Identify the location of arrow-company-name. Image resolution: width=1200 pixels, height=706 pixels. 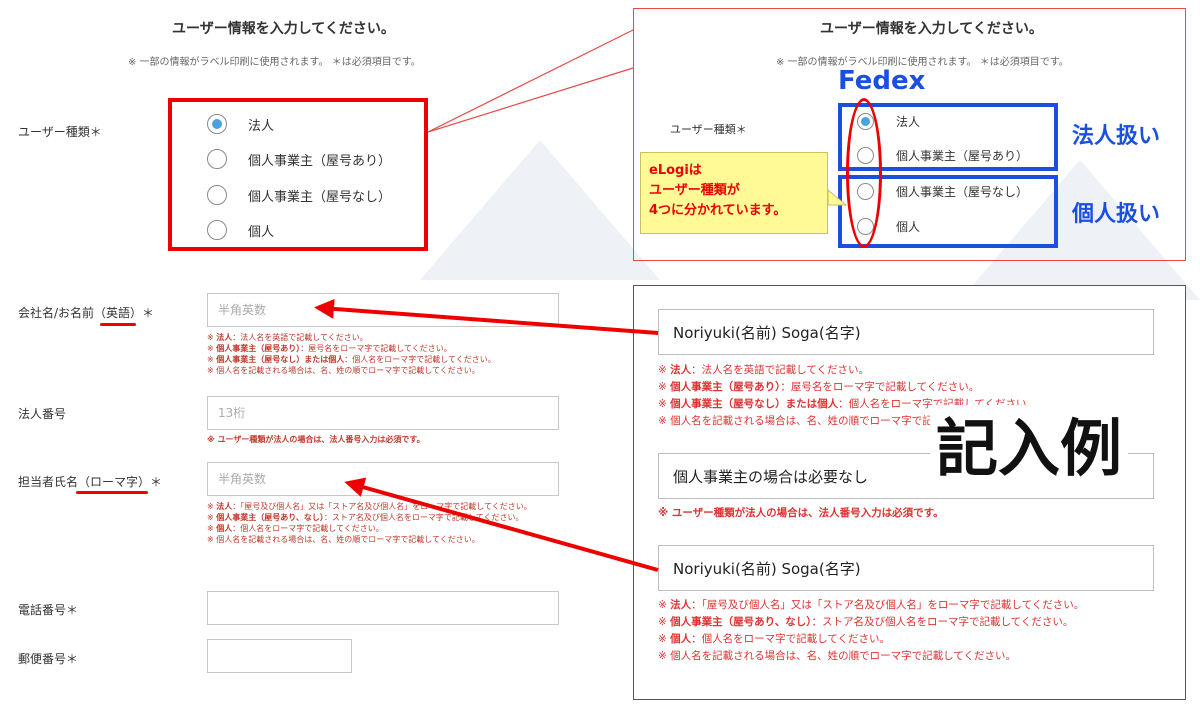
(486, 316).